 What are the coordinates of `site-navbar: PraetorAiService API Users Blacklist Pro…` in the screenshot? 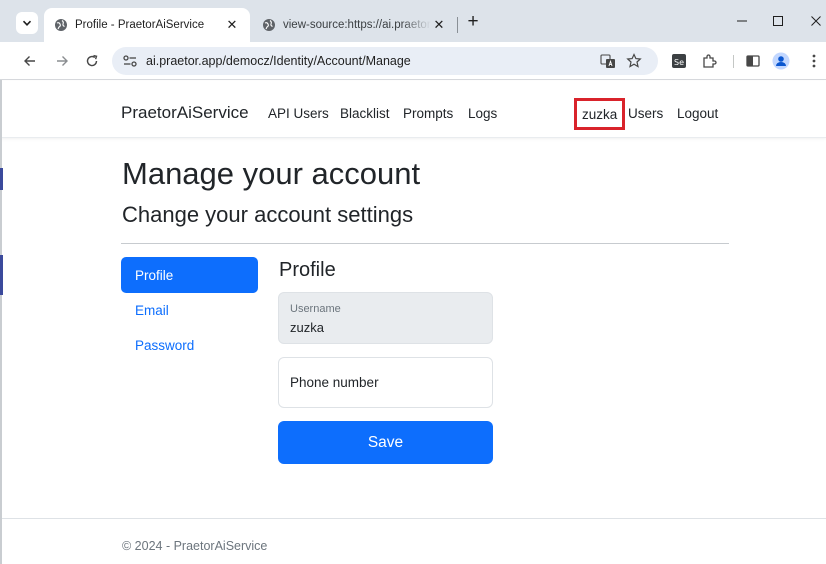 It's located at (413, 109).